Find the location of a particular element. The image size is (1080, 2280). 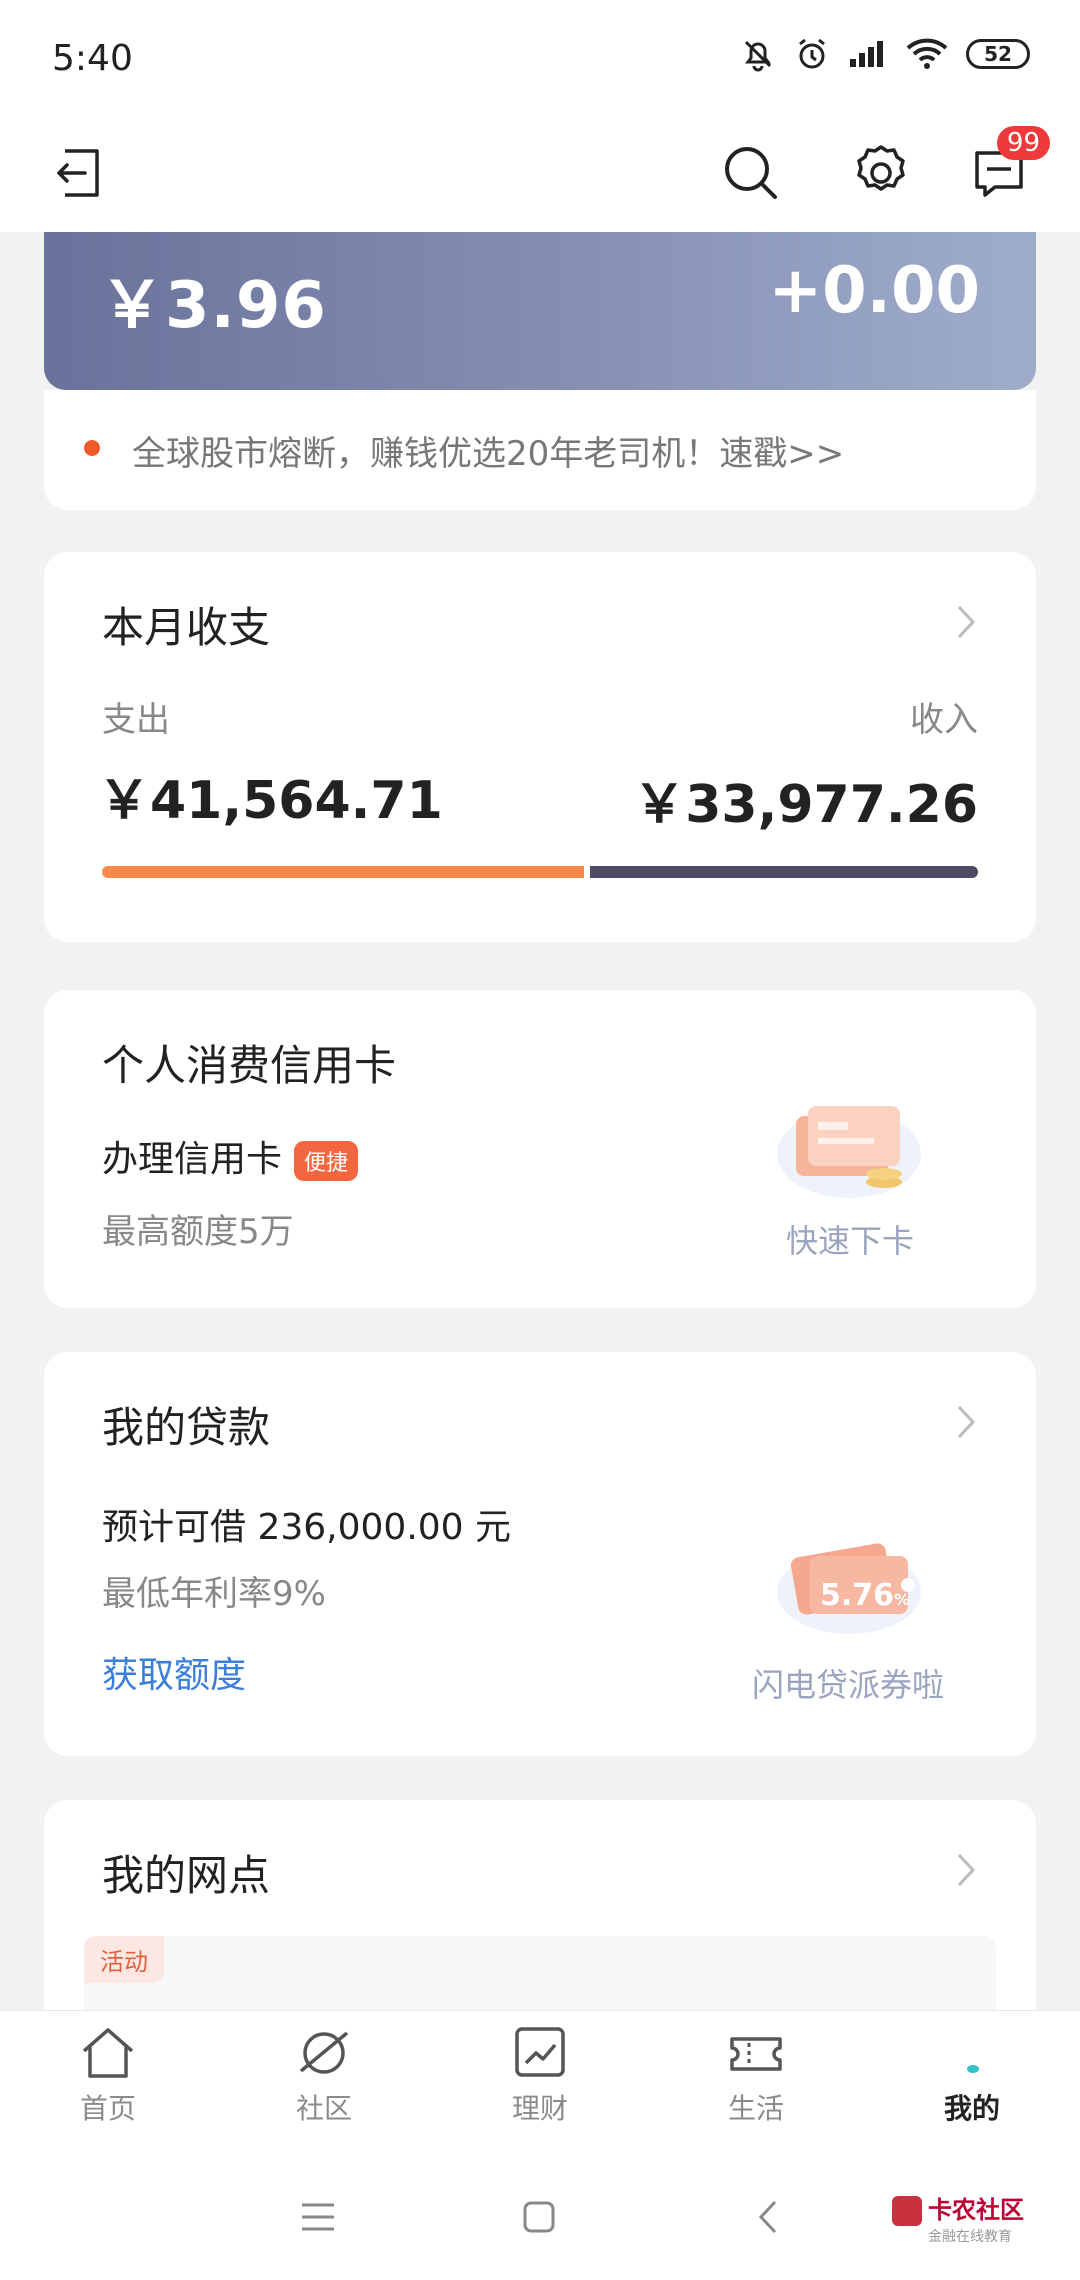

home-square-icon is located at coordinates (539, 2217).